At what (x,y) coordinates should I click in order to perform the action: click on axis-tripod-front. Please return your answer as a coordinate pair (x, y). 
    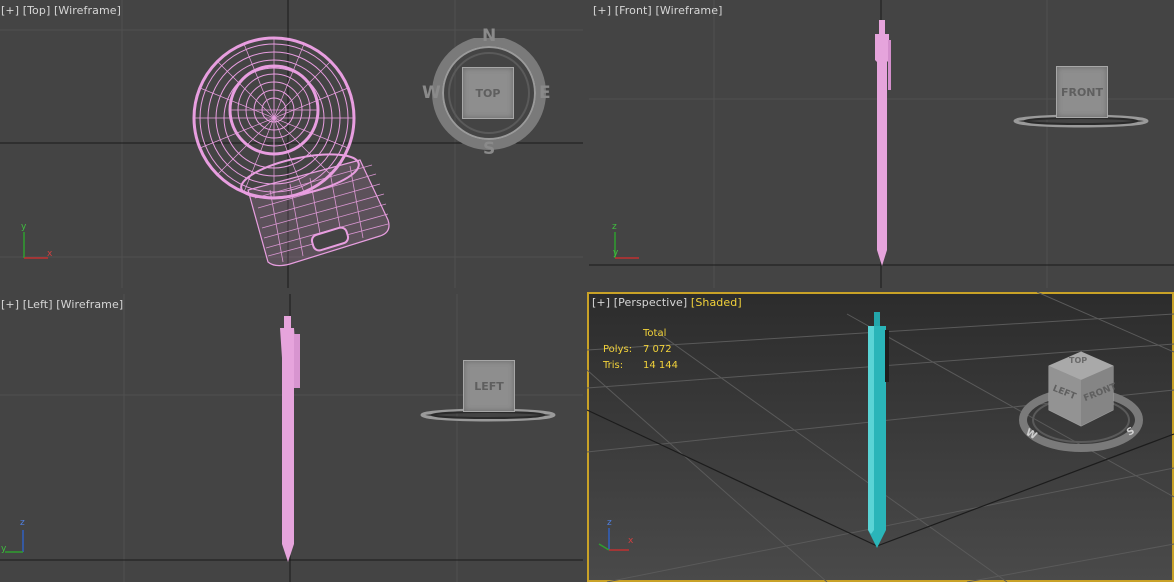
    Looking at the image, I should click on (626, 245).